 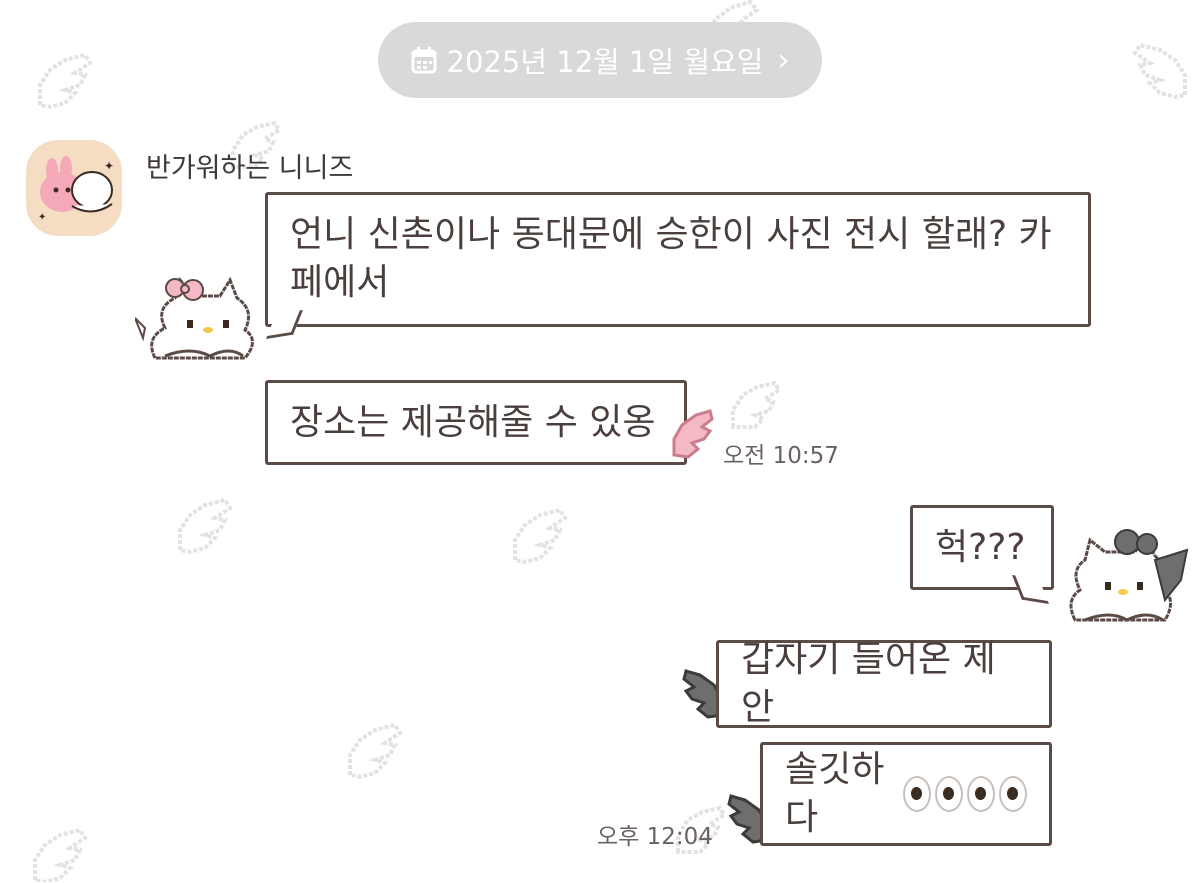 I want to click on sender-name: 반가워하는 니니즈, so click(x=250, y=168).